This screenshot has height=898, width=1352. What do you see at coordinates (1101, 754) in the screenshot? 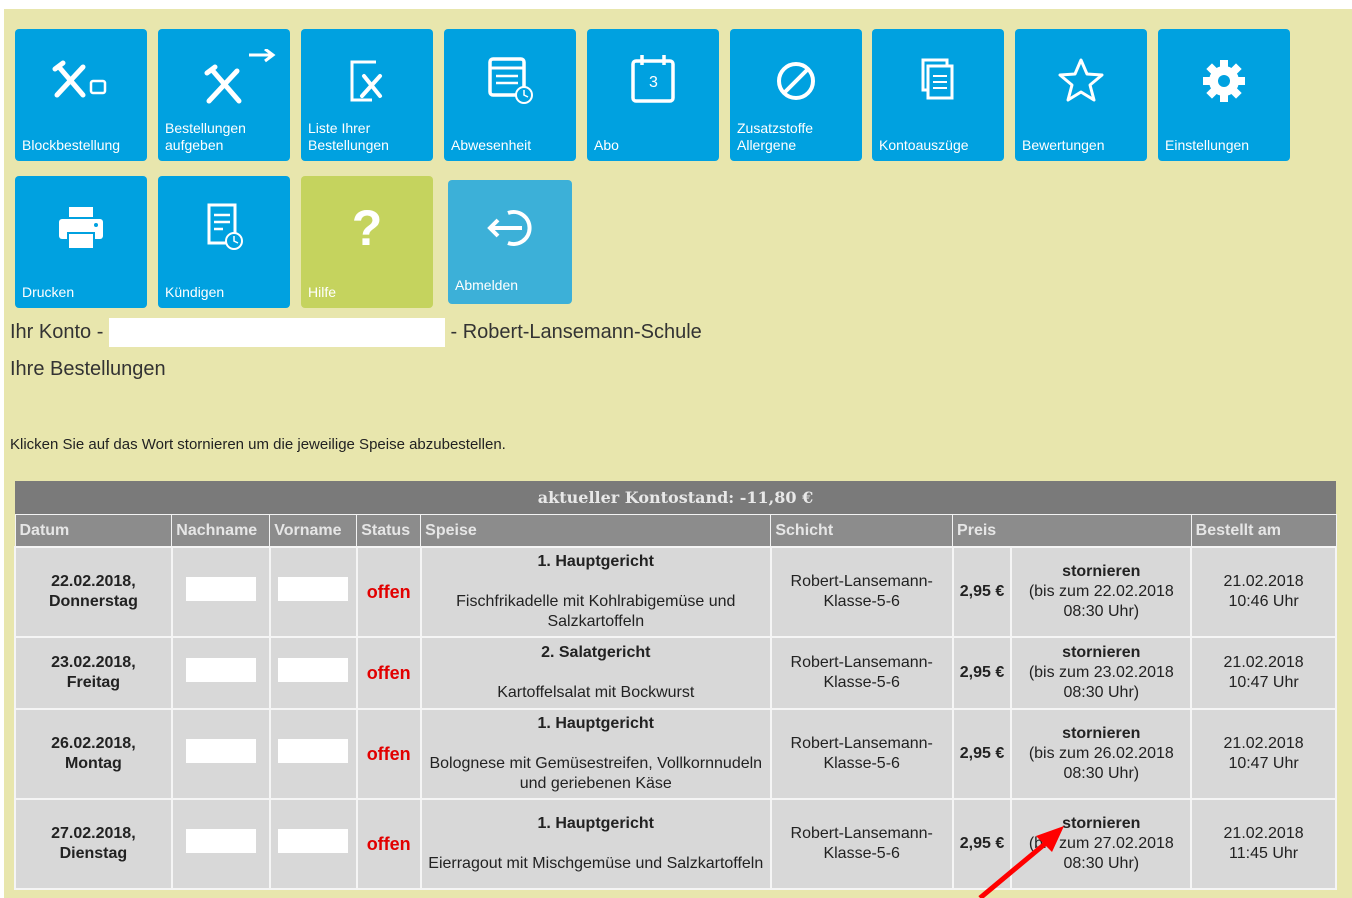
I see `cancel-cell: stornieren (bis zum 26.02.2018 08:30 Uhr)` at bounding box center [1101, 754].